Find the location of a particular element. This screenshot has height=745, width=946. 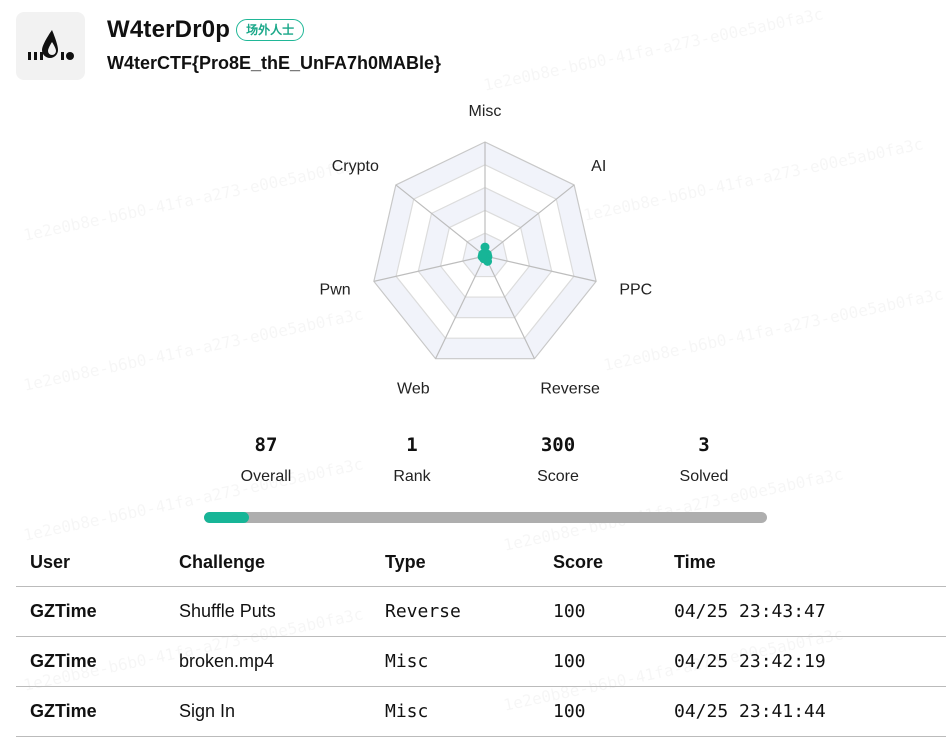

radar-point is located at coordinates (483, 254).